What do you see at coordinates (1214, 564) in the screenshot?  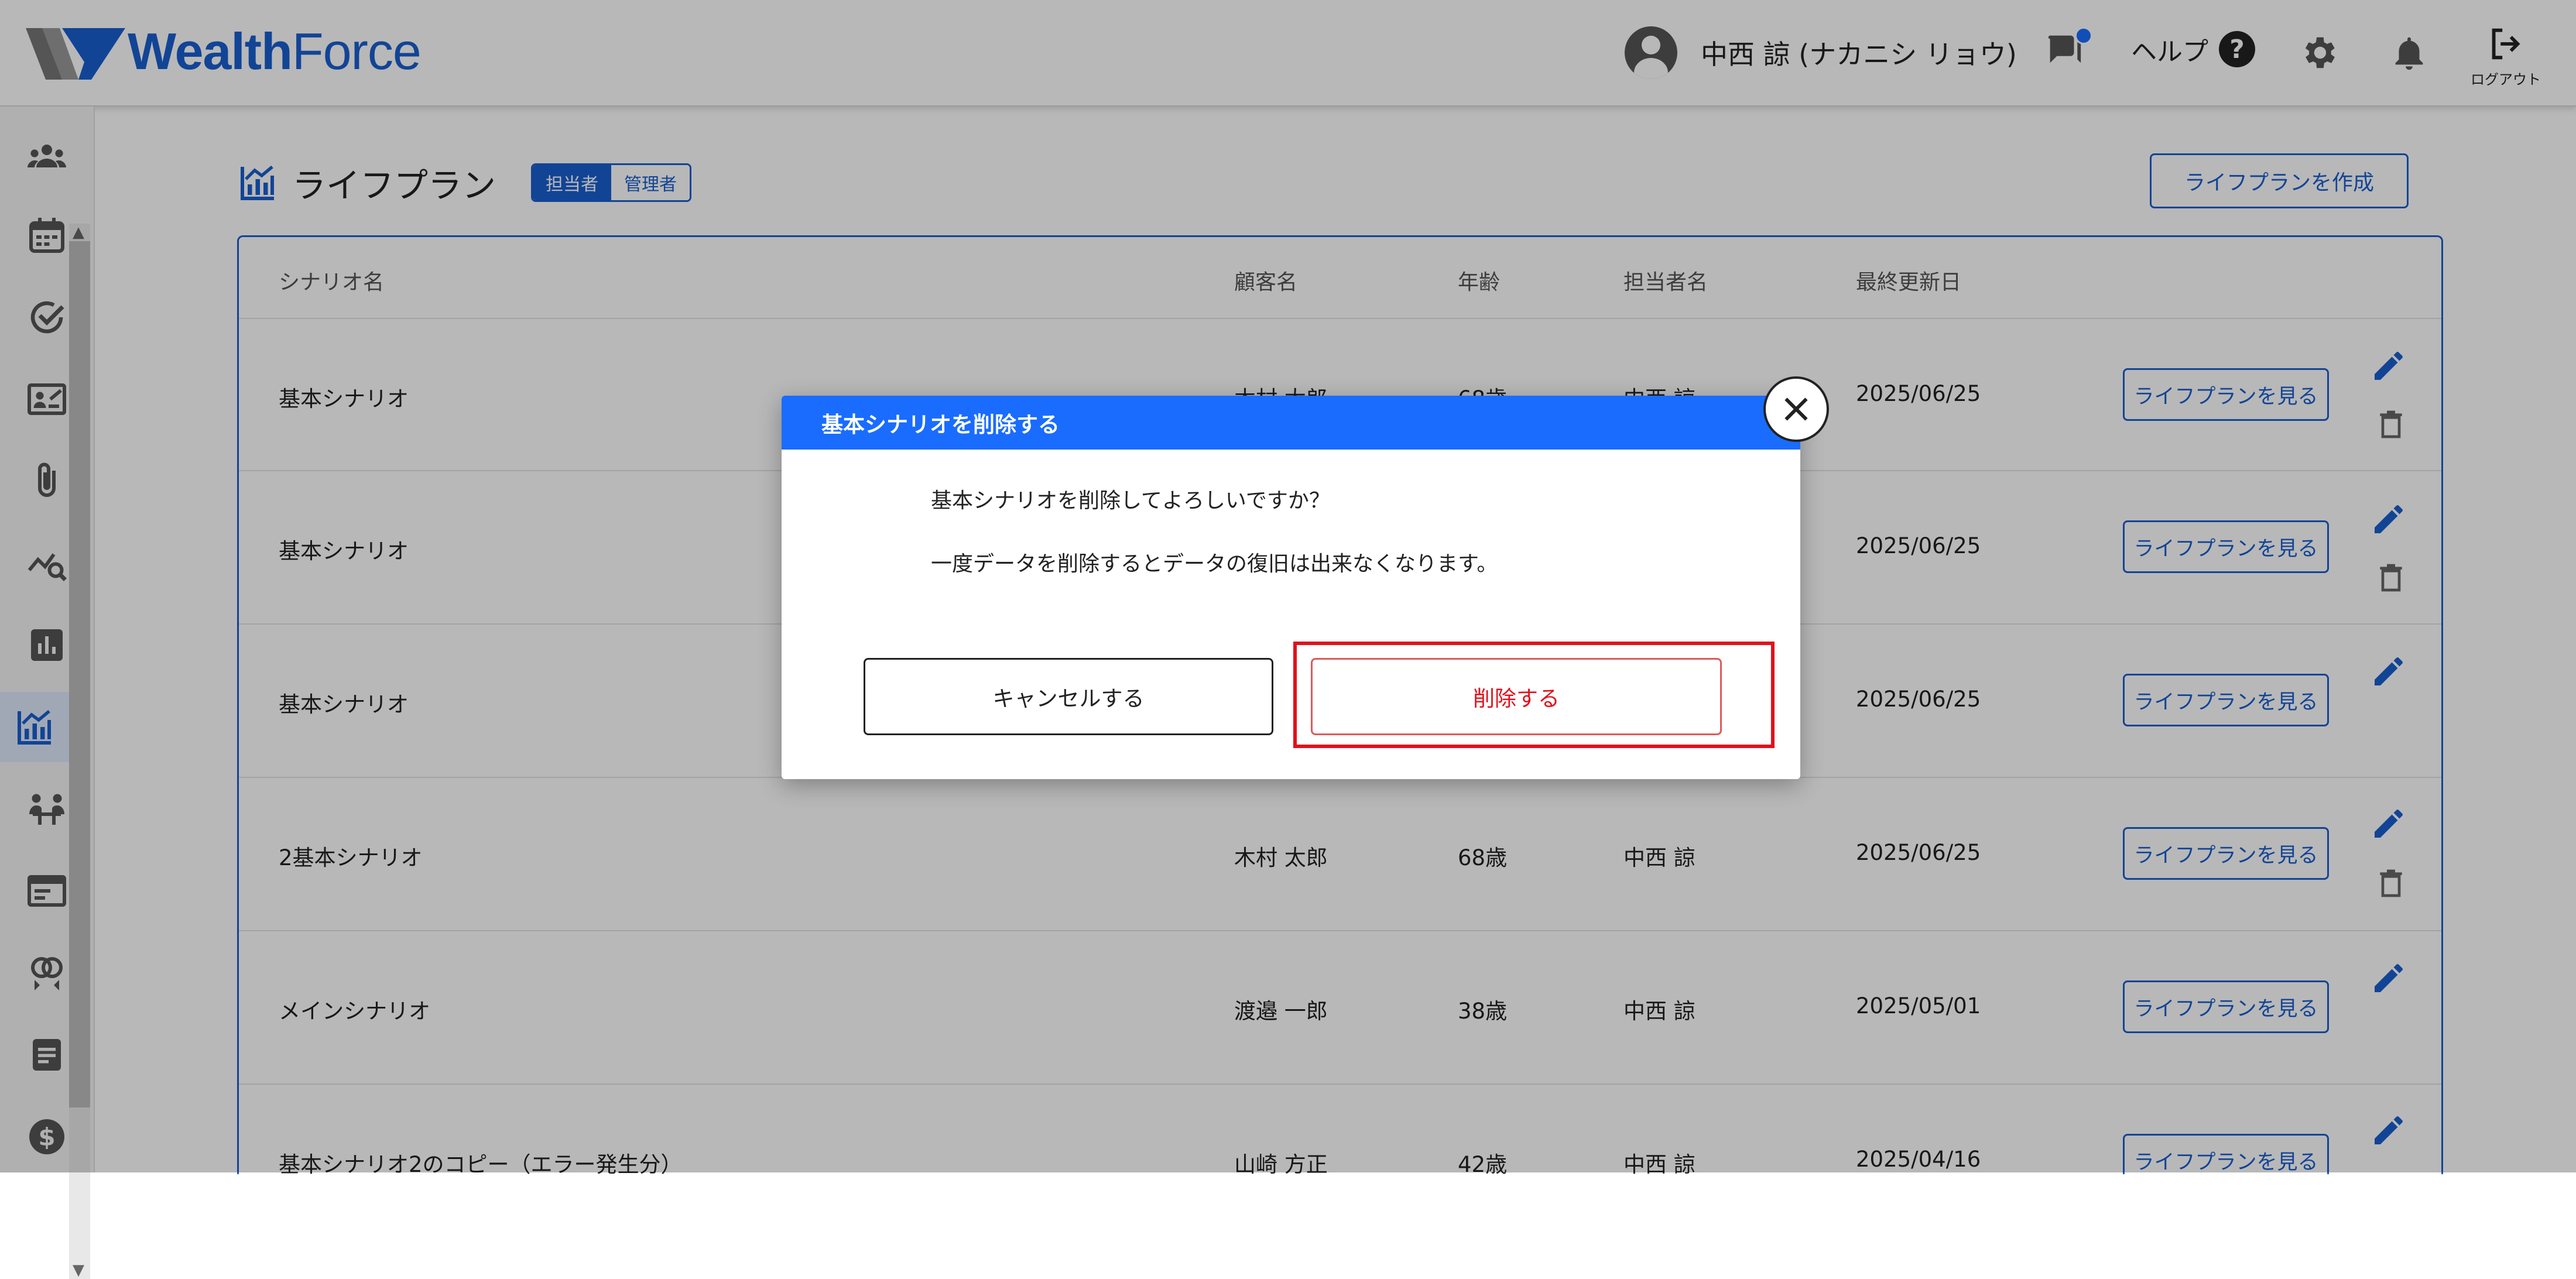 I see `dialog-warning: 一度データを削除するとデータの復旧は出来なくなります。` at bounding box center [1214, 564].